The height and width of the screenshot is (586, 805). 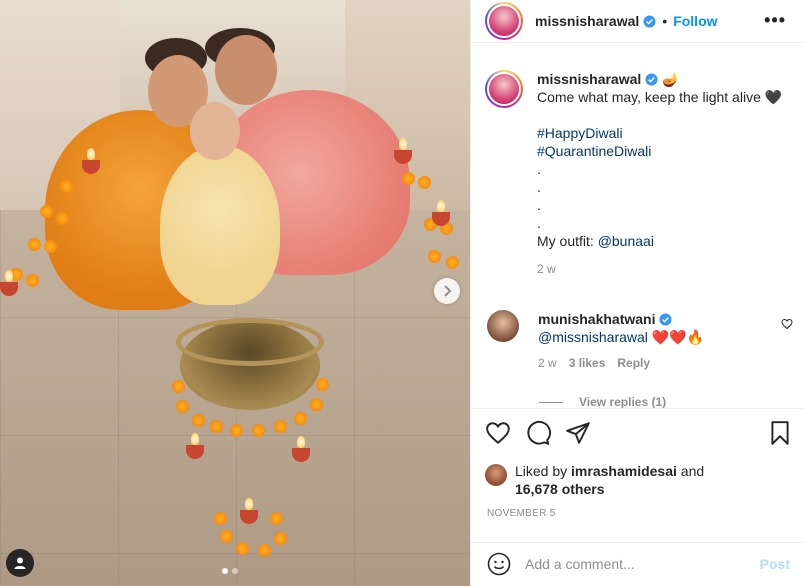 What do you see at coordinates (235, 571) in the screenshot?
I see `carousel-dot` at bounding box center [235, 571].